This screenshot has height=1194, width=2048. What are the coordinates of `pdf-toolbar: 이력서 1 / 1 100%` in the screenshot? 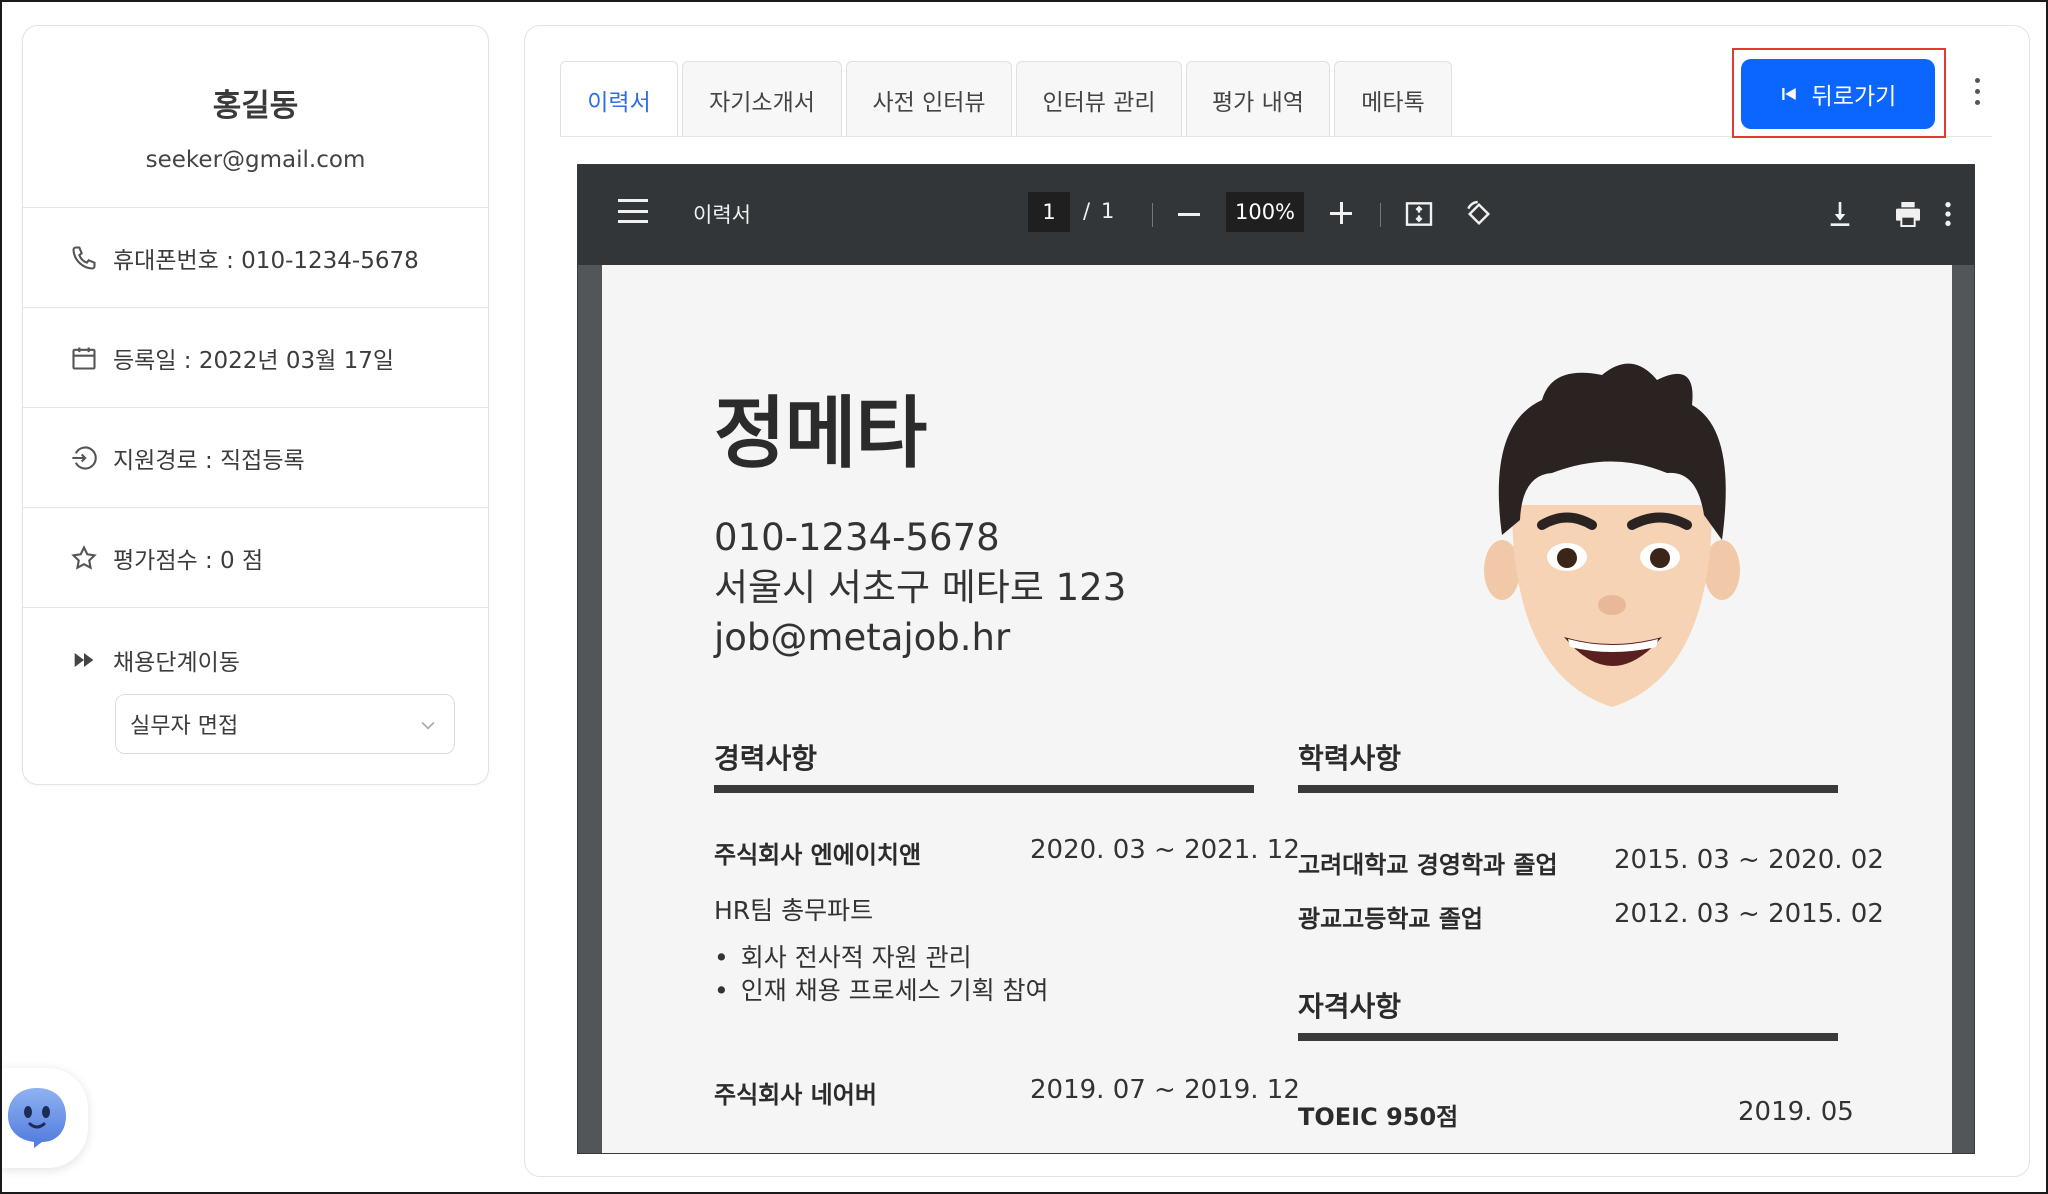 It's located at (1276, 215).